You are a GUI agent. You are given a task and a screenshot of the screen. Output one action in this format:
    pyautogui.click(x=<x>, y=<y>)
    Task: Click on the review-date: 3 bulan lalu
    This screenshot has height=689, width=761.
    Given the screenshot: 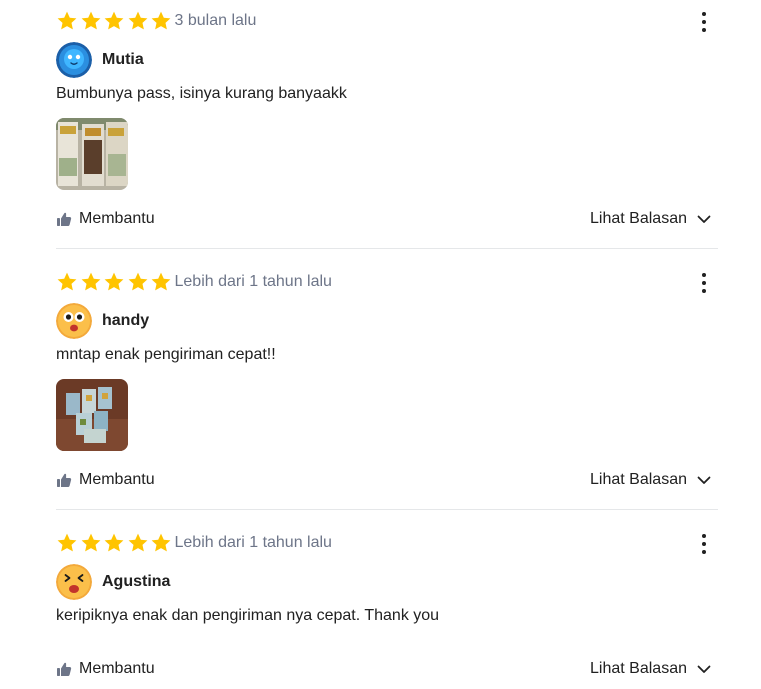 What is the action you would take?
    pyautogui.click(x=215, y=20)
    